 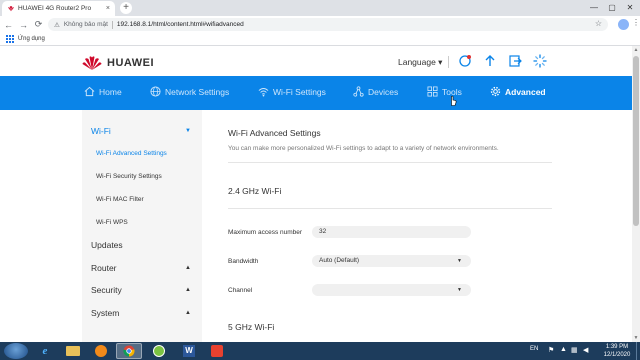 I want to click on bandwidth-select: Auto (Default) ▼, so click(x=391, y=261).